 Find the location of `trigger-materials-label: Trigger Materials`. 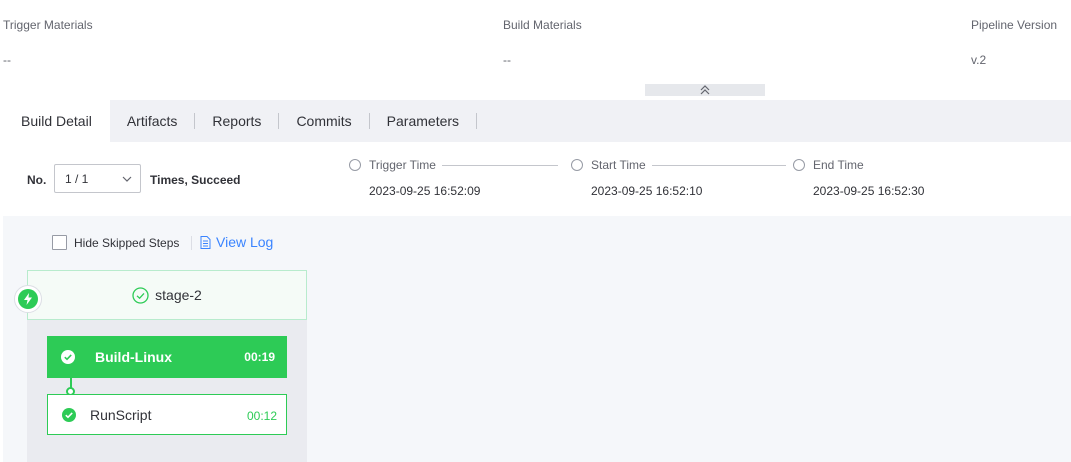

trigger-materials-label: Trigger Materials is located at coordinates (48, 25).